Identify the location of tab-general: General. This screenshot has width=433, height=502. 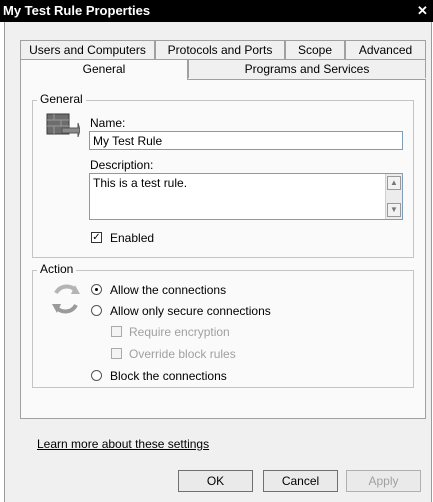
(104, 69).